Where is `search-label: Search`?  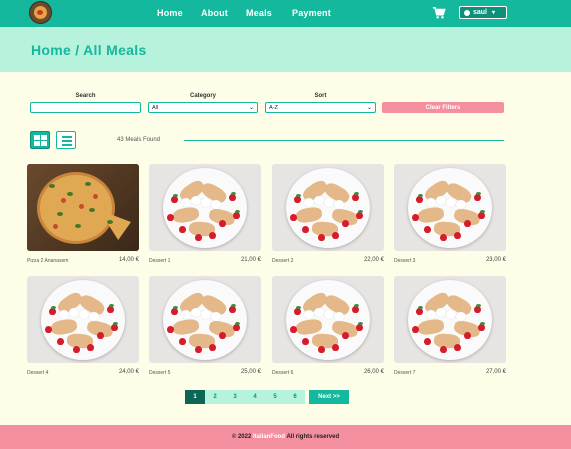
search-label: Search is located at coordinates (85, 96).